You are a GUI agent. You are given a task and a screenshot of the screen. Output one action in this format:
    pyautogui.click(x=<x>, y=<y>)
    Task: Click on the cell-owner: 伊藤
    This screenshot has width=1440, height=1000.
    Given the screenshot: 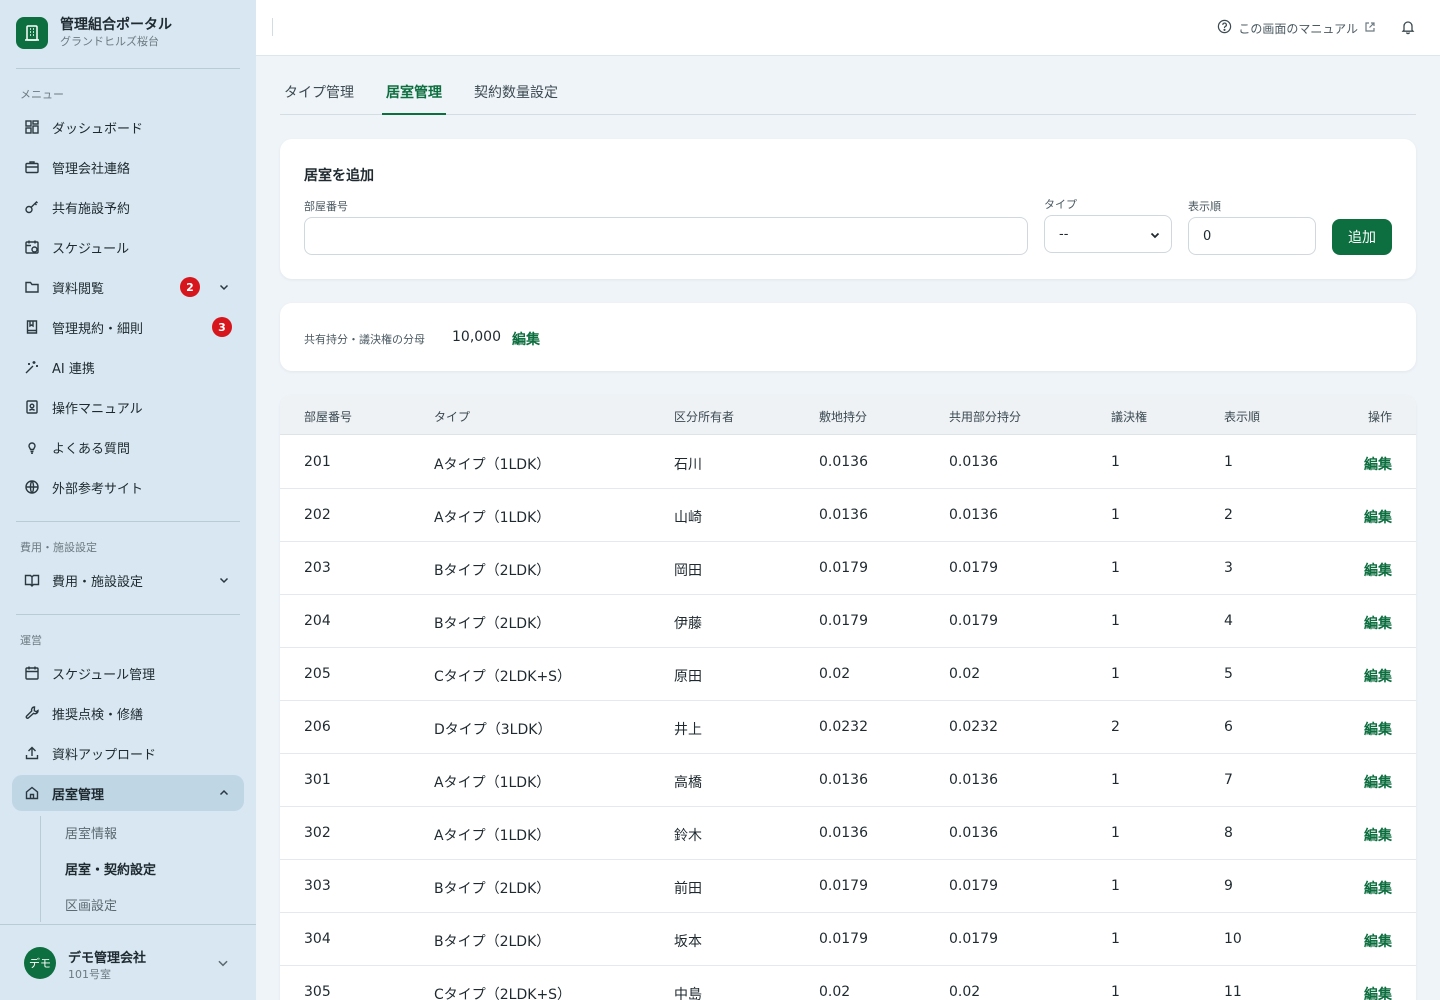 What is the action you would take?
    pyautogui.click(x=688, y=624)
    